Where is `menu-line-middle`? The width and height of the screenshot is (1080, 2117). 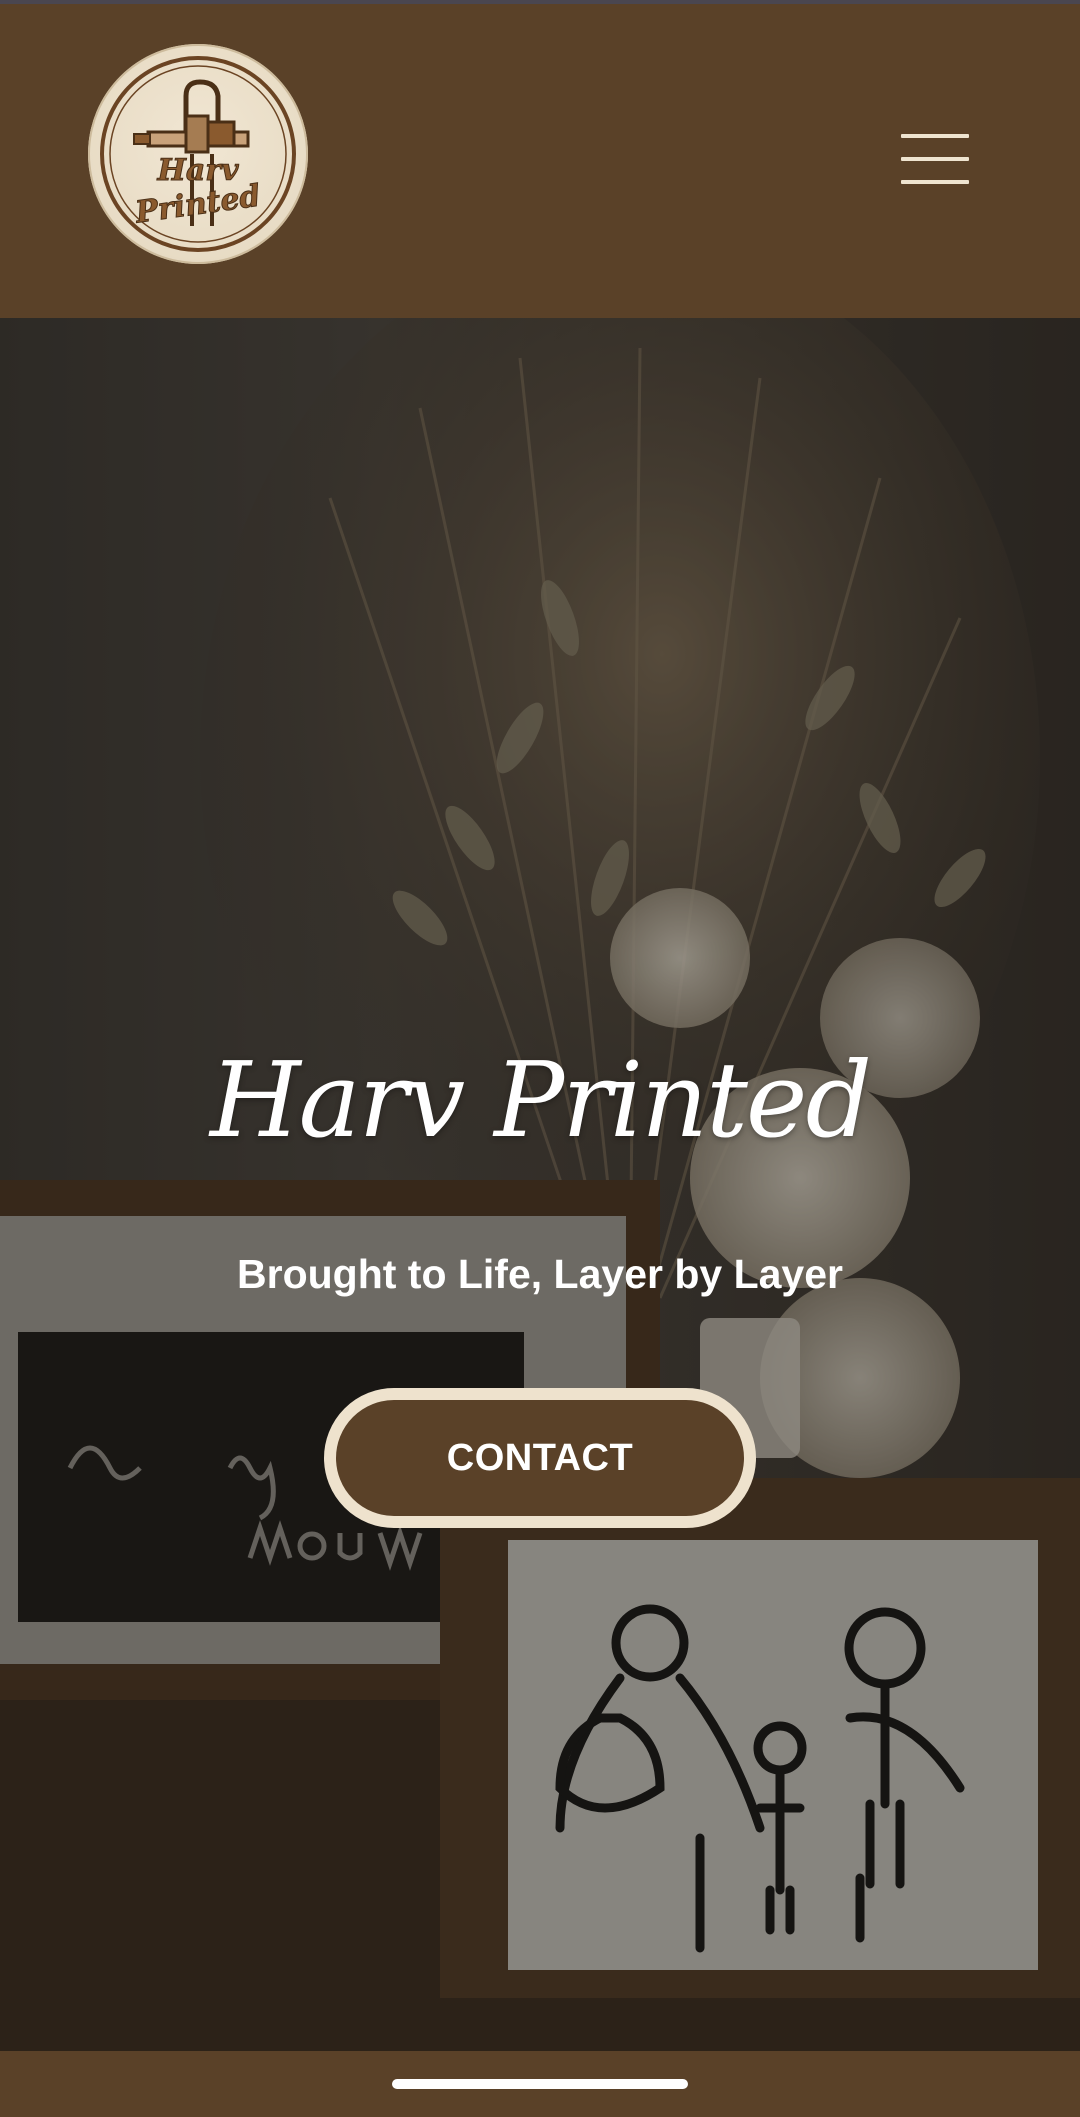
menu-line-middle is located at coordinates (935, 159).